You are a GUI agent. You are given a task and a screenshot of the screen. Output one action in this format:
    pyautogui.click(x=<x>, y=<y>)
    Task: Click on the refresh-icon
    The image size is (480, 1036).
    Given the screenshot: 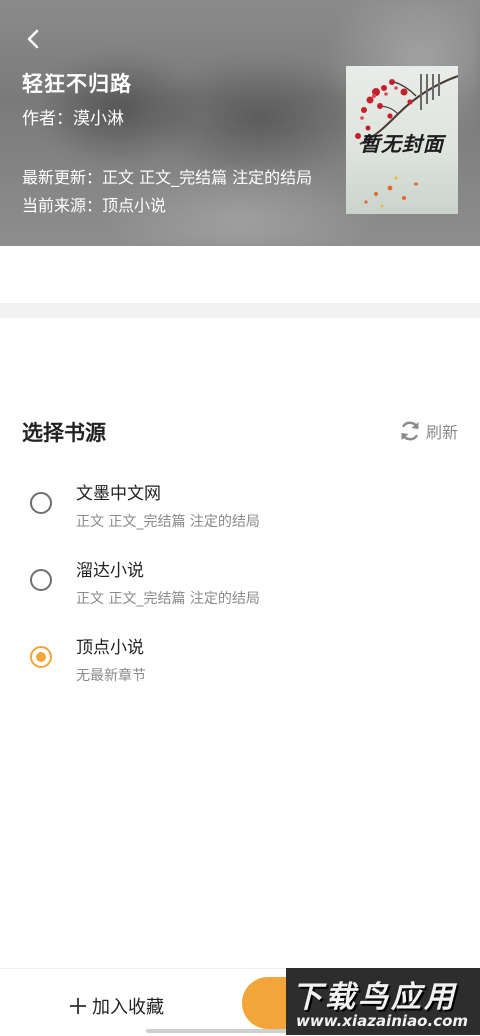 What is the action you would take?
    pyautogui.click(x=410, y=431)
    